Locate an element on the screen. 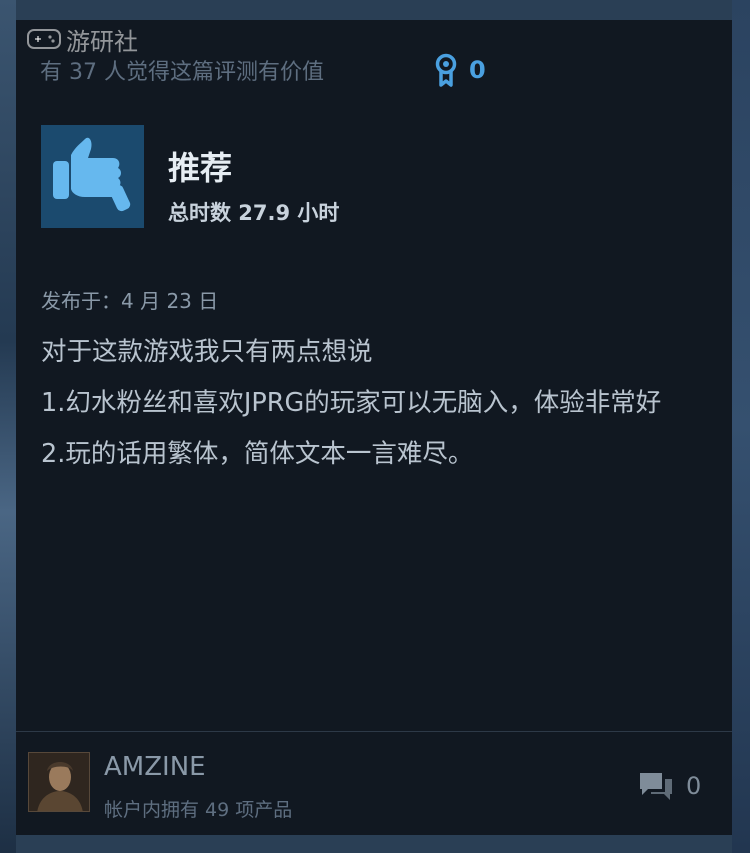  background-right-edge is located at coordinates (741, 426).